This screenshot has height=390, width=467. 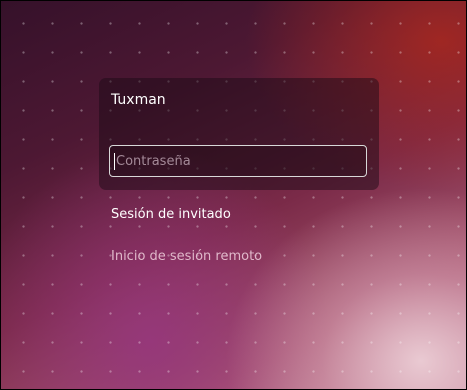 I want to click on text-cursor, so click(x=114, y=161).